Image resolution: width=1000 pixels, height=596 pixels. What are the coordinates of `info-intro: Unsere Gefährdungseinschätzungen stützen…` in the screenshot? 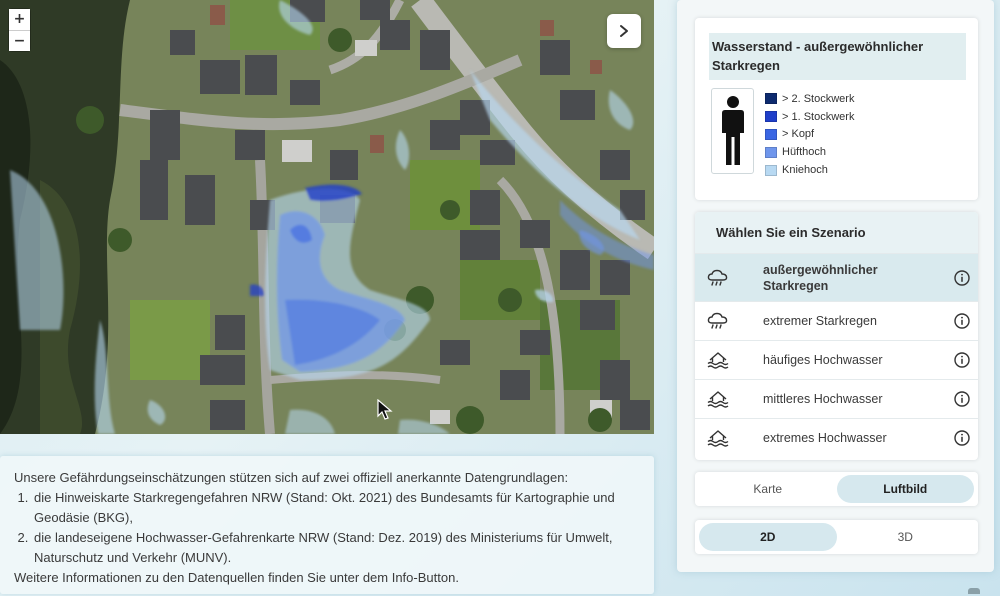 It's located at (291, 477).